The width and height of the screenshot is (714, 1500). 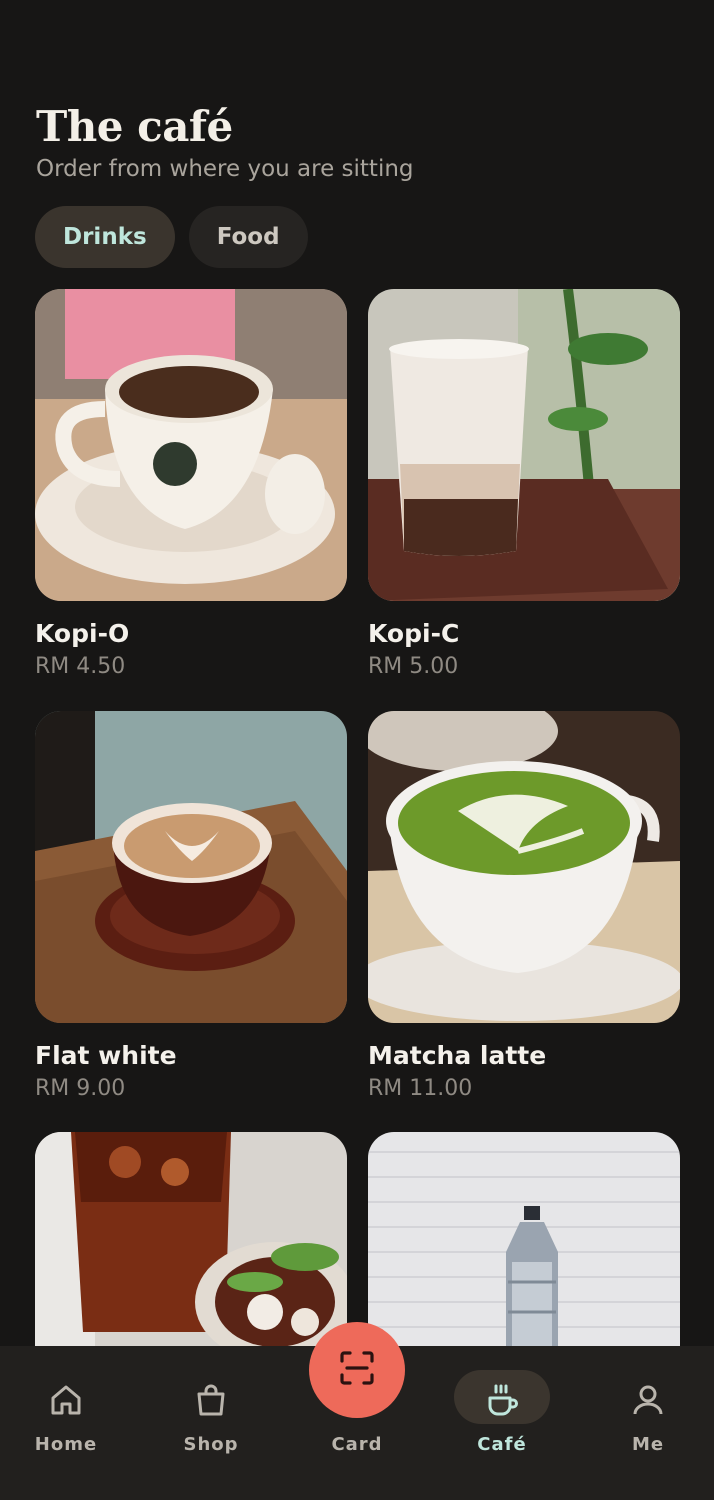 I want to click on home-icon, so click(x=66, y=1400).